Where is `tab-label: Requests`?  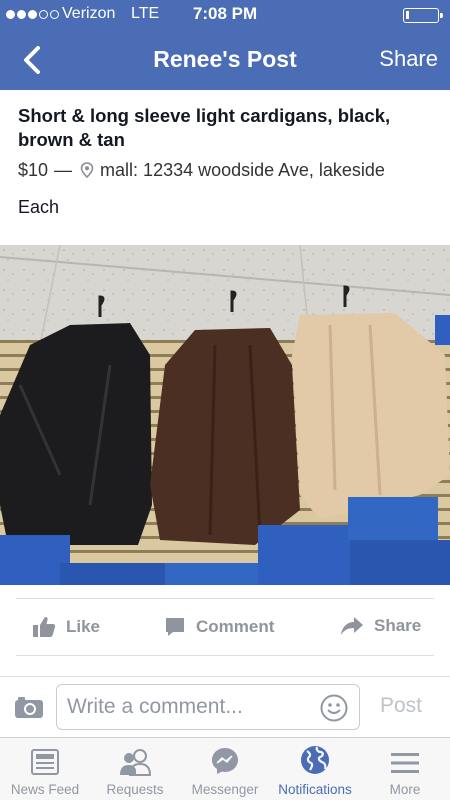 tab-label: Requests is located at coordinates (135, 789).